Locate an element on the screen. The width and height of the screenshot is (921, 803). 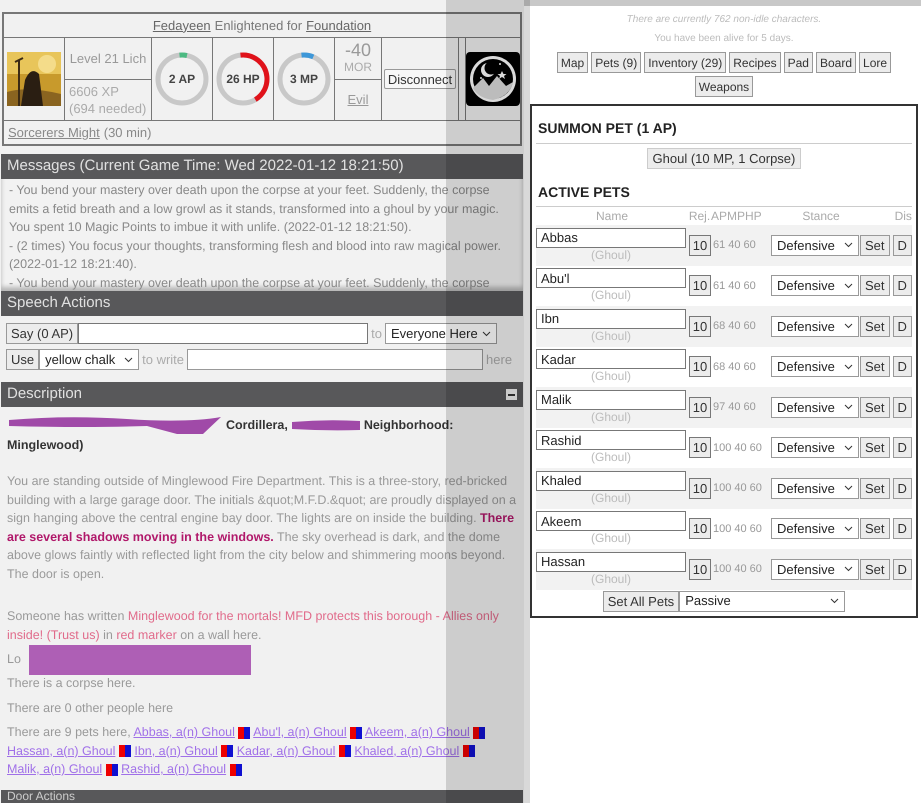
set-all-pets-button: Set All Pets is located at coordinates (641, 601).